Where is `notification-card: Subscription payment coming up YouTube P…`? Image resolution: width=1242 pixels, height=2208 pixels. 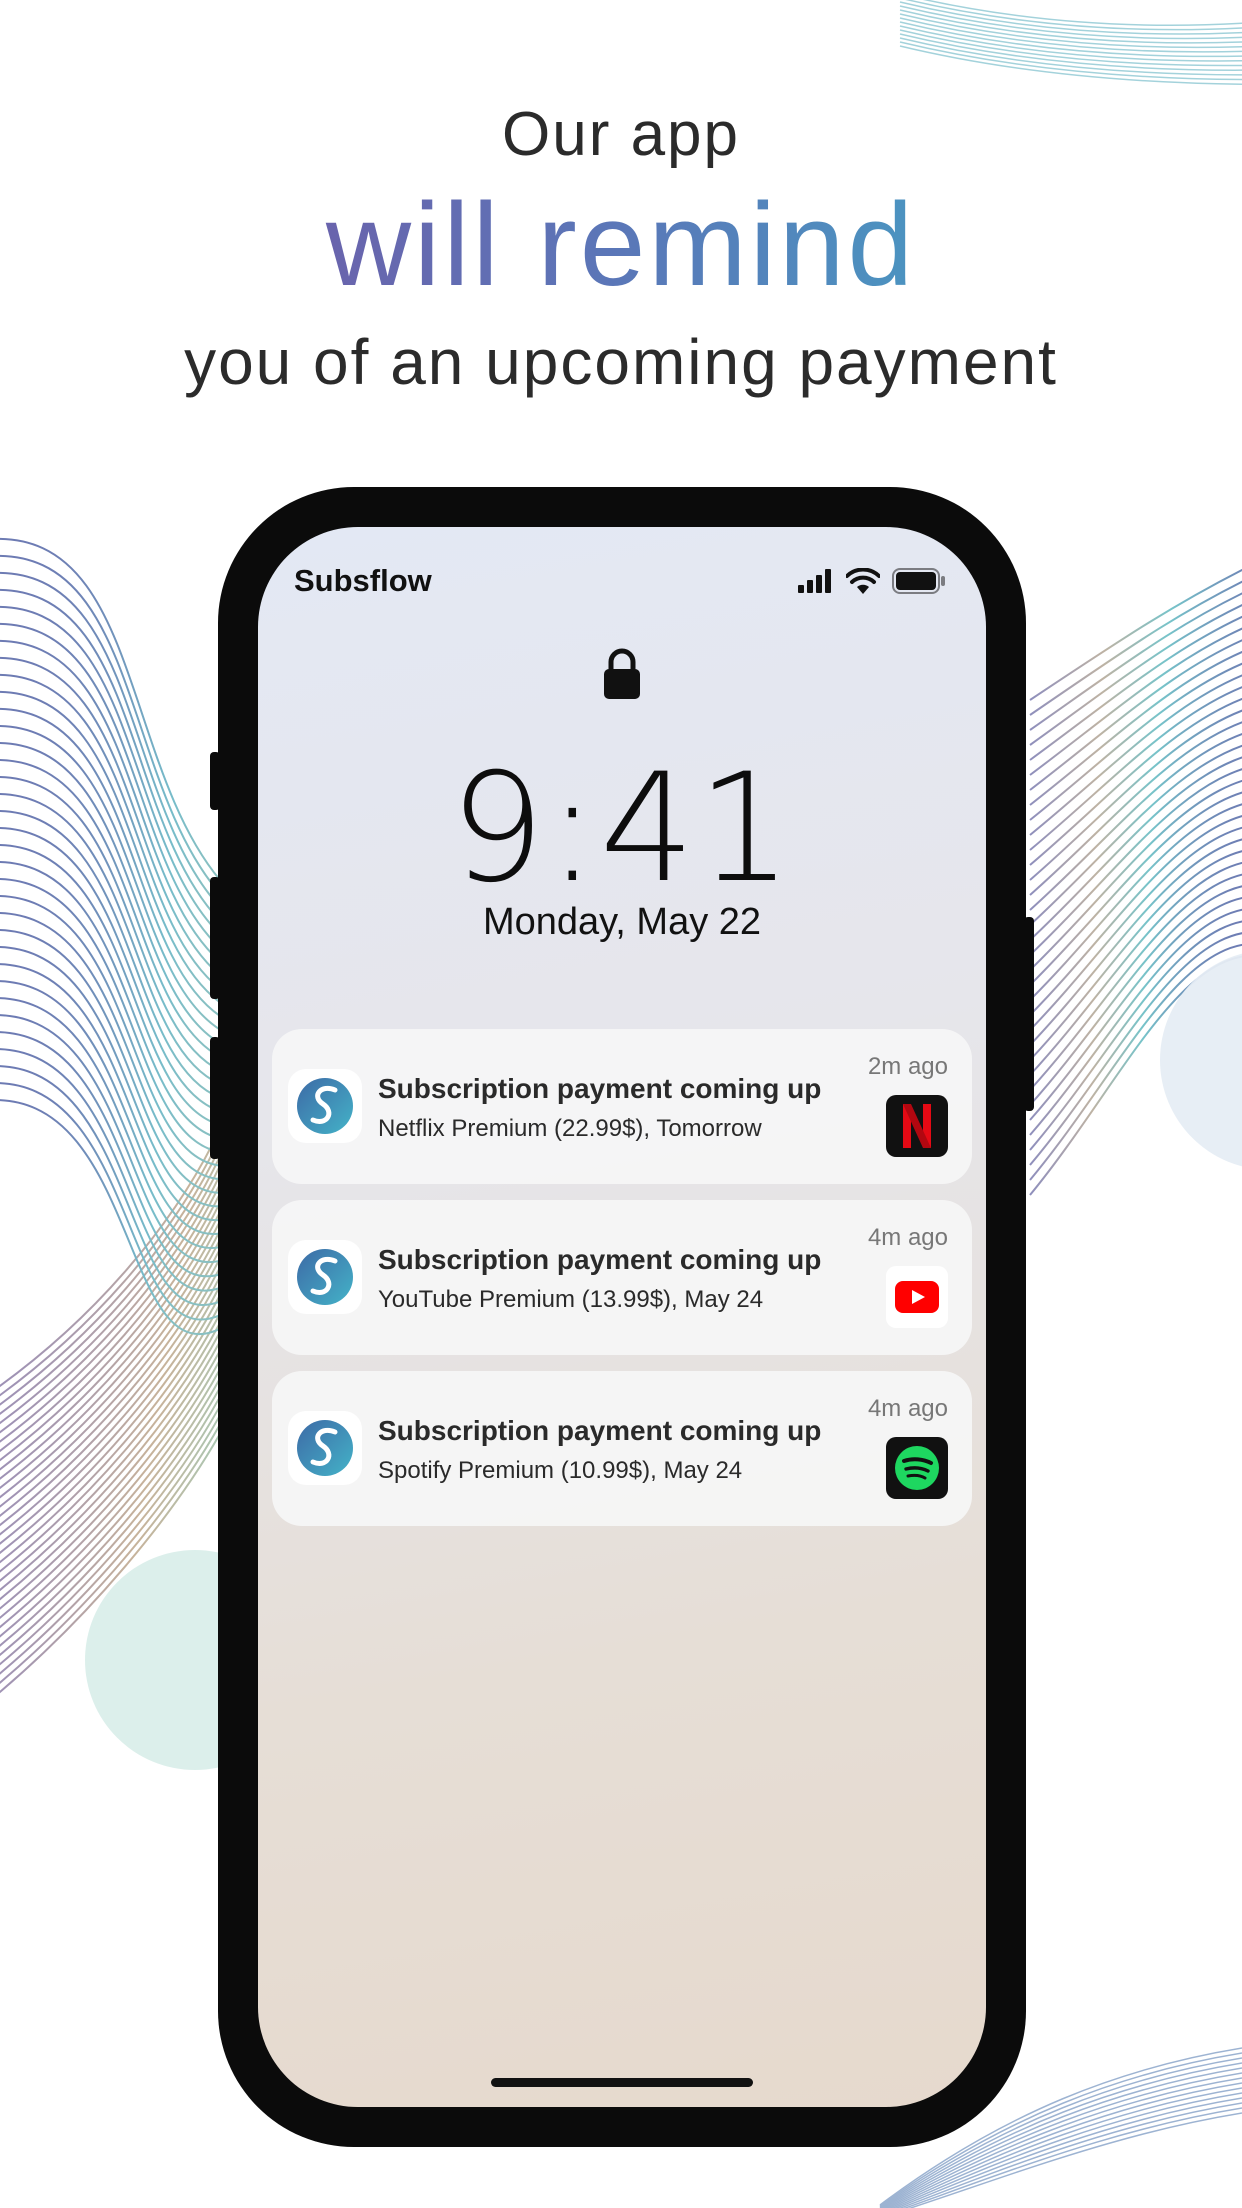 notification-card: Subscription payment coming up YouTube P… is located at coordinates (622, 1277).